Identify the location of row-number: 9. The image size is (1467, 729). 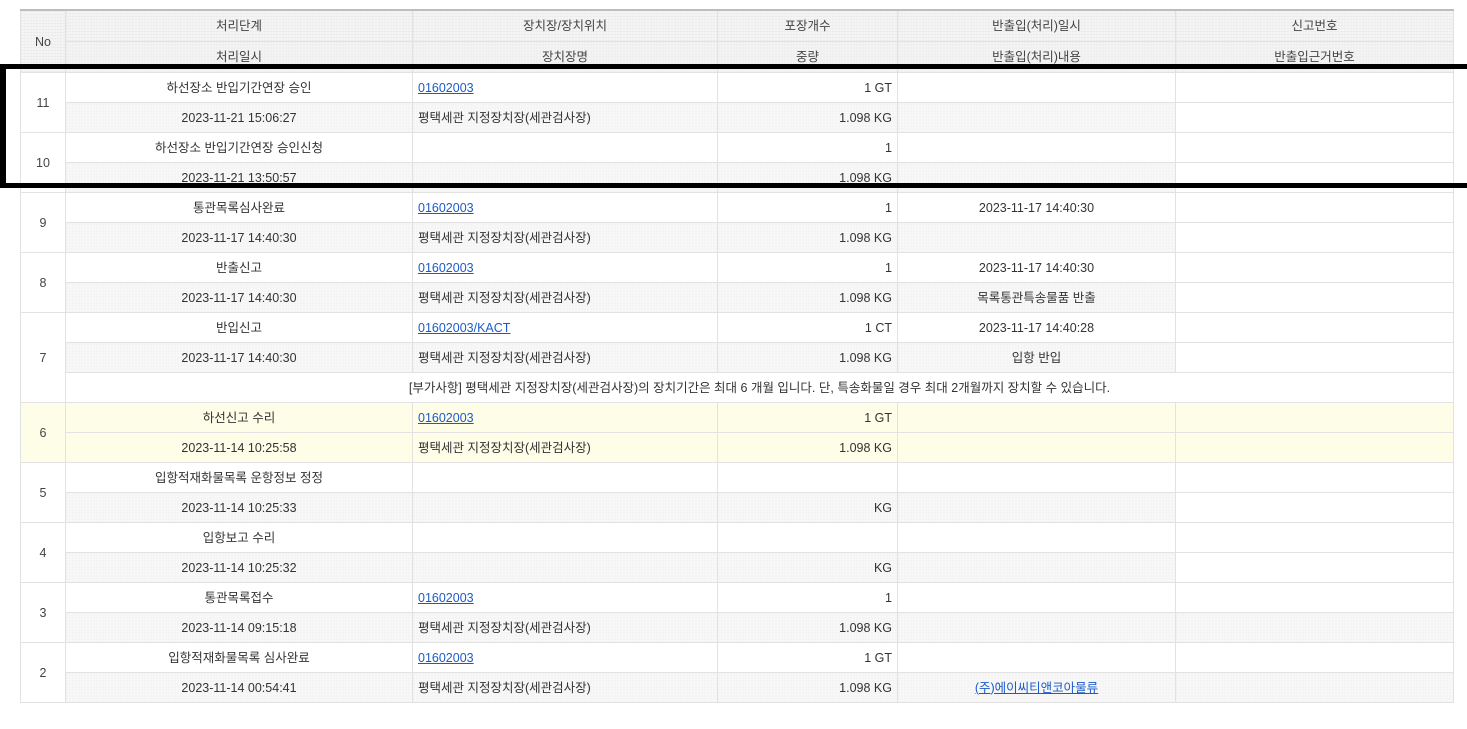
(43, 222).